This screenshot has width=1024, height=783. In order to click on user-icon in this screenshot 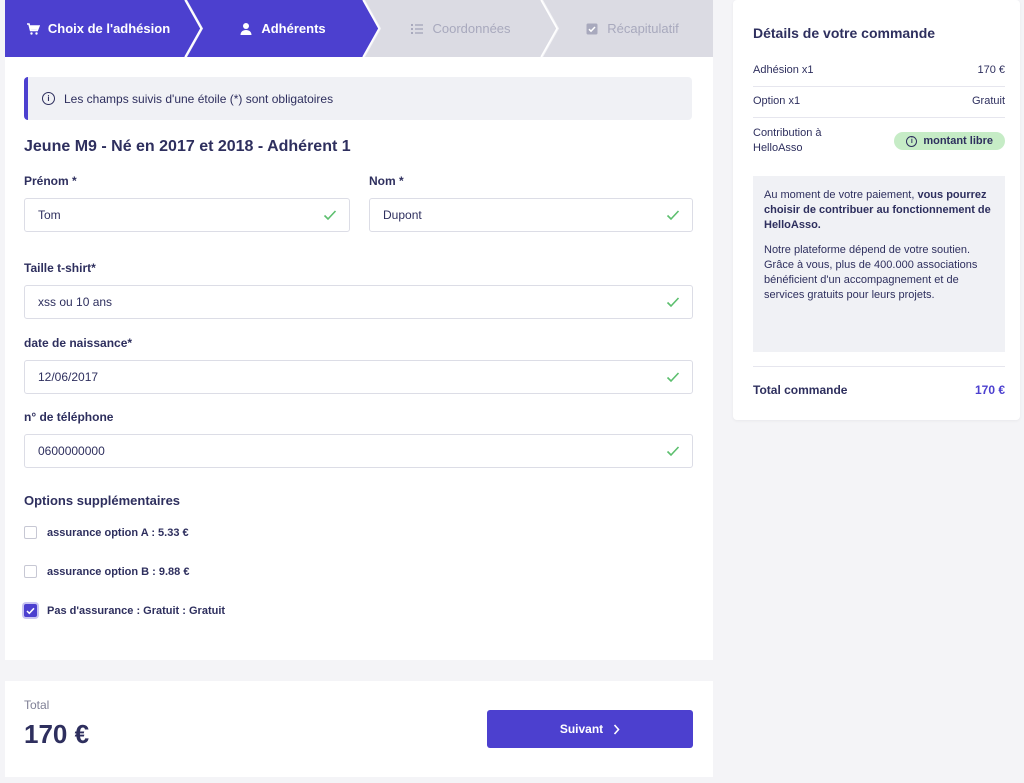, I will do `click(246, 29)`.